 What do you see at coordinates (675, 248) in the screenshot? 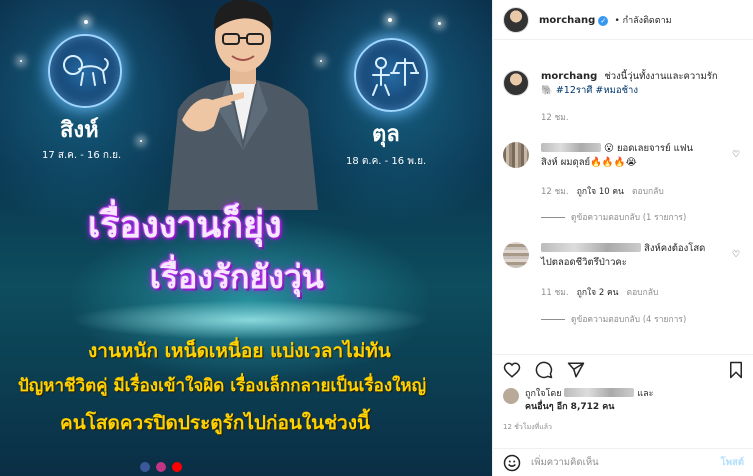
I see `comment-text: สิงห์คงต้องโสด` at bounding box center [675, 248].